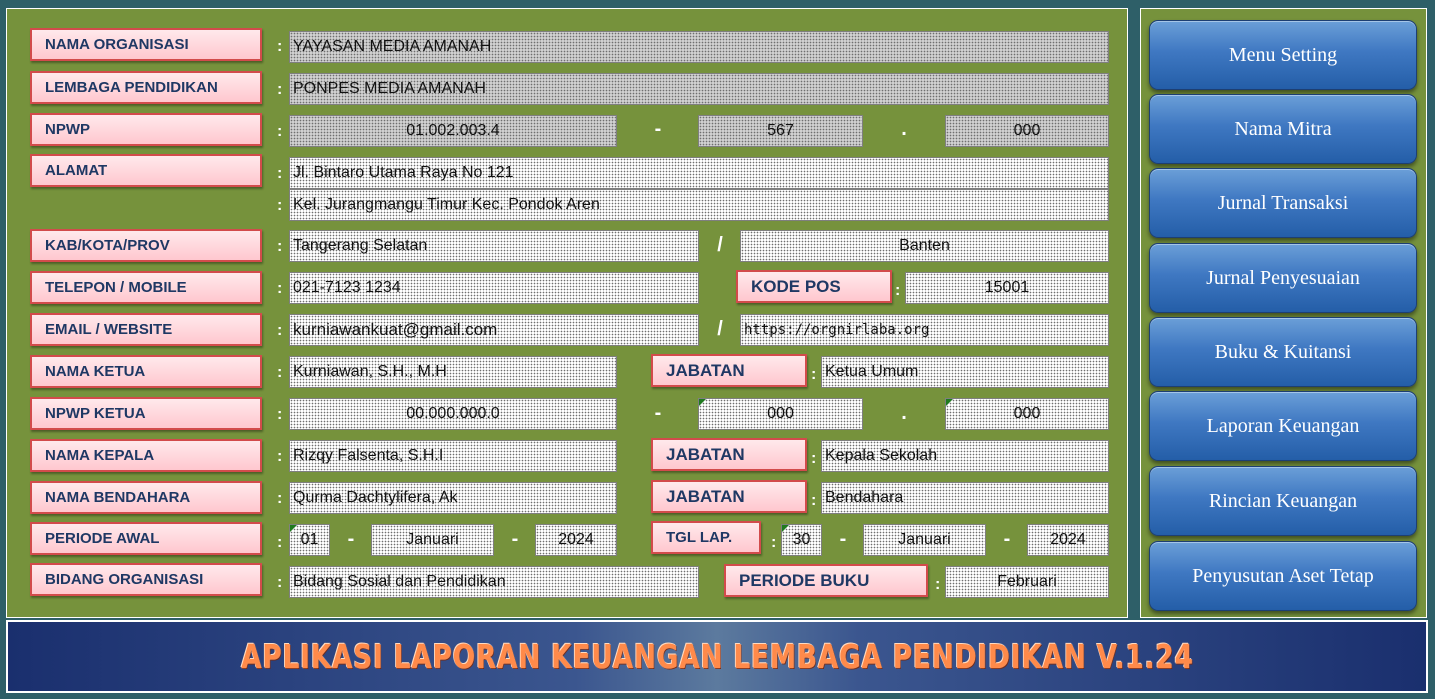 This screenshot has height=699, width=1435. Describe the element at coordinates (699, 205) in the screenshot. I see `alamat-field-2: Kel. Jurangmangu Timur Kec. Pondok Aren` at that location.